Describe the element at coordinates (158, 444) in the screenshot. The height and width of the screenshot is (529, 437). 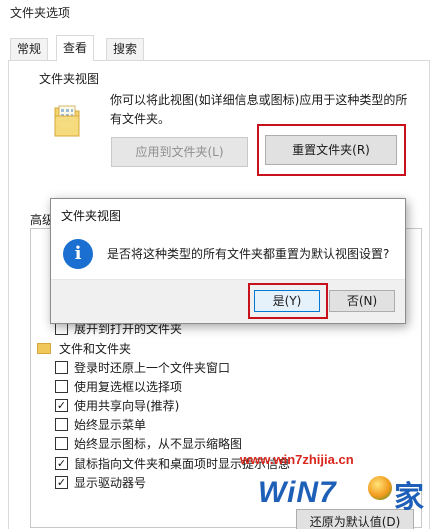
I see `list-item-label: 始终显示图标，从不显示缩略图` at that location.